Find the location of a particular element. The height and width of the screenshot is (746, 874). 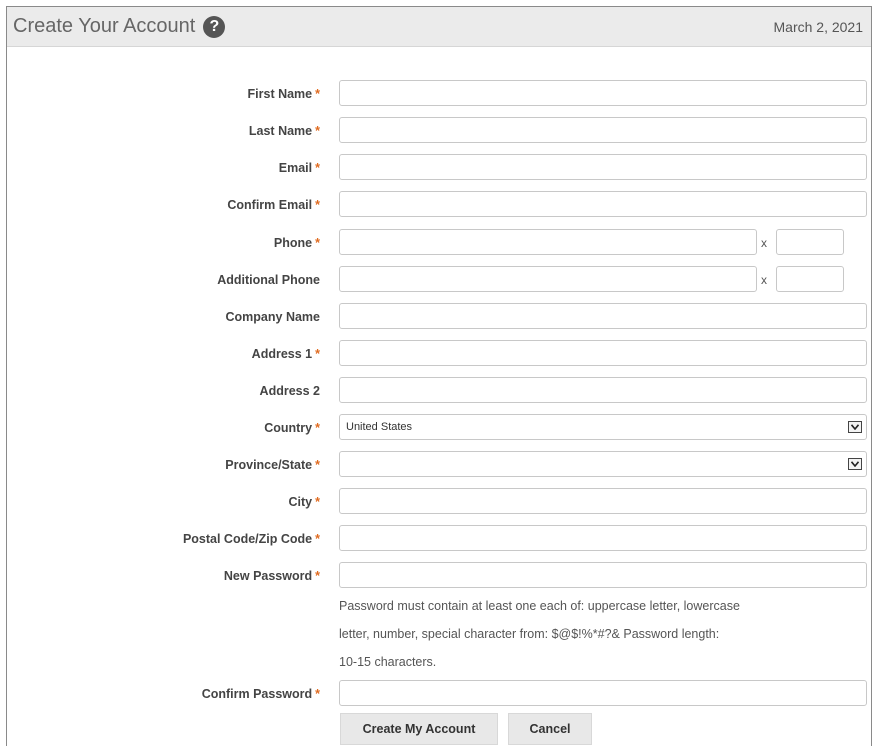

country-label-text: Country is located at coordinates (288, 428).